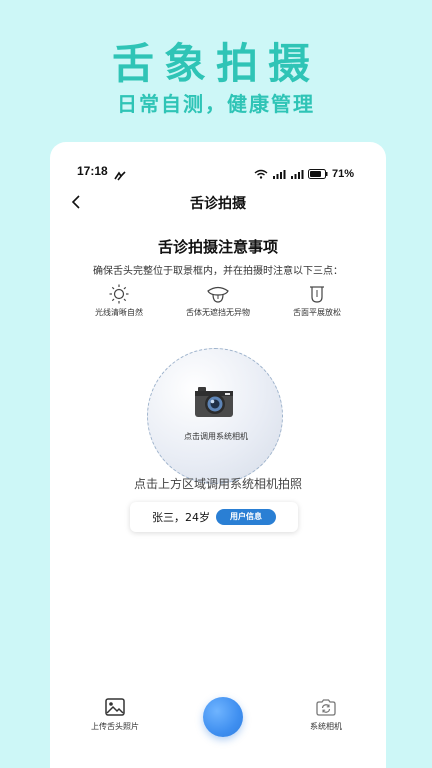 This screenshot has height=768, width=432. I want to click on user-card: 张三，24岁 用户信息, so click(214, 517).